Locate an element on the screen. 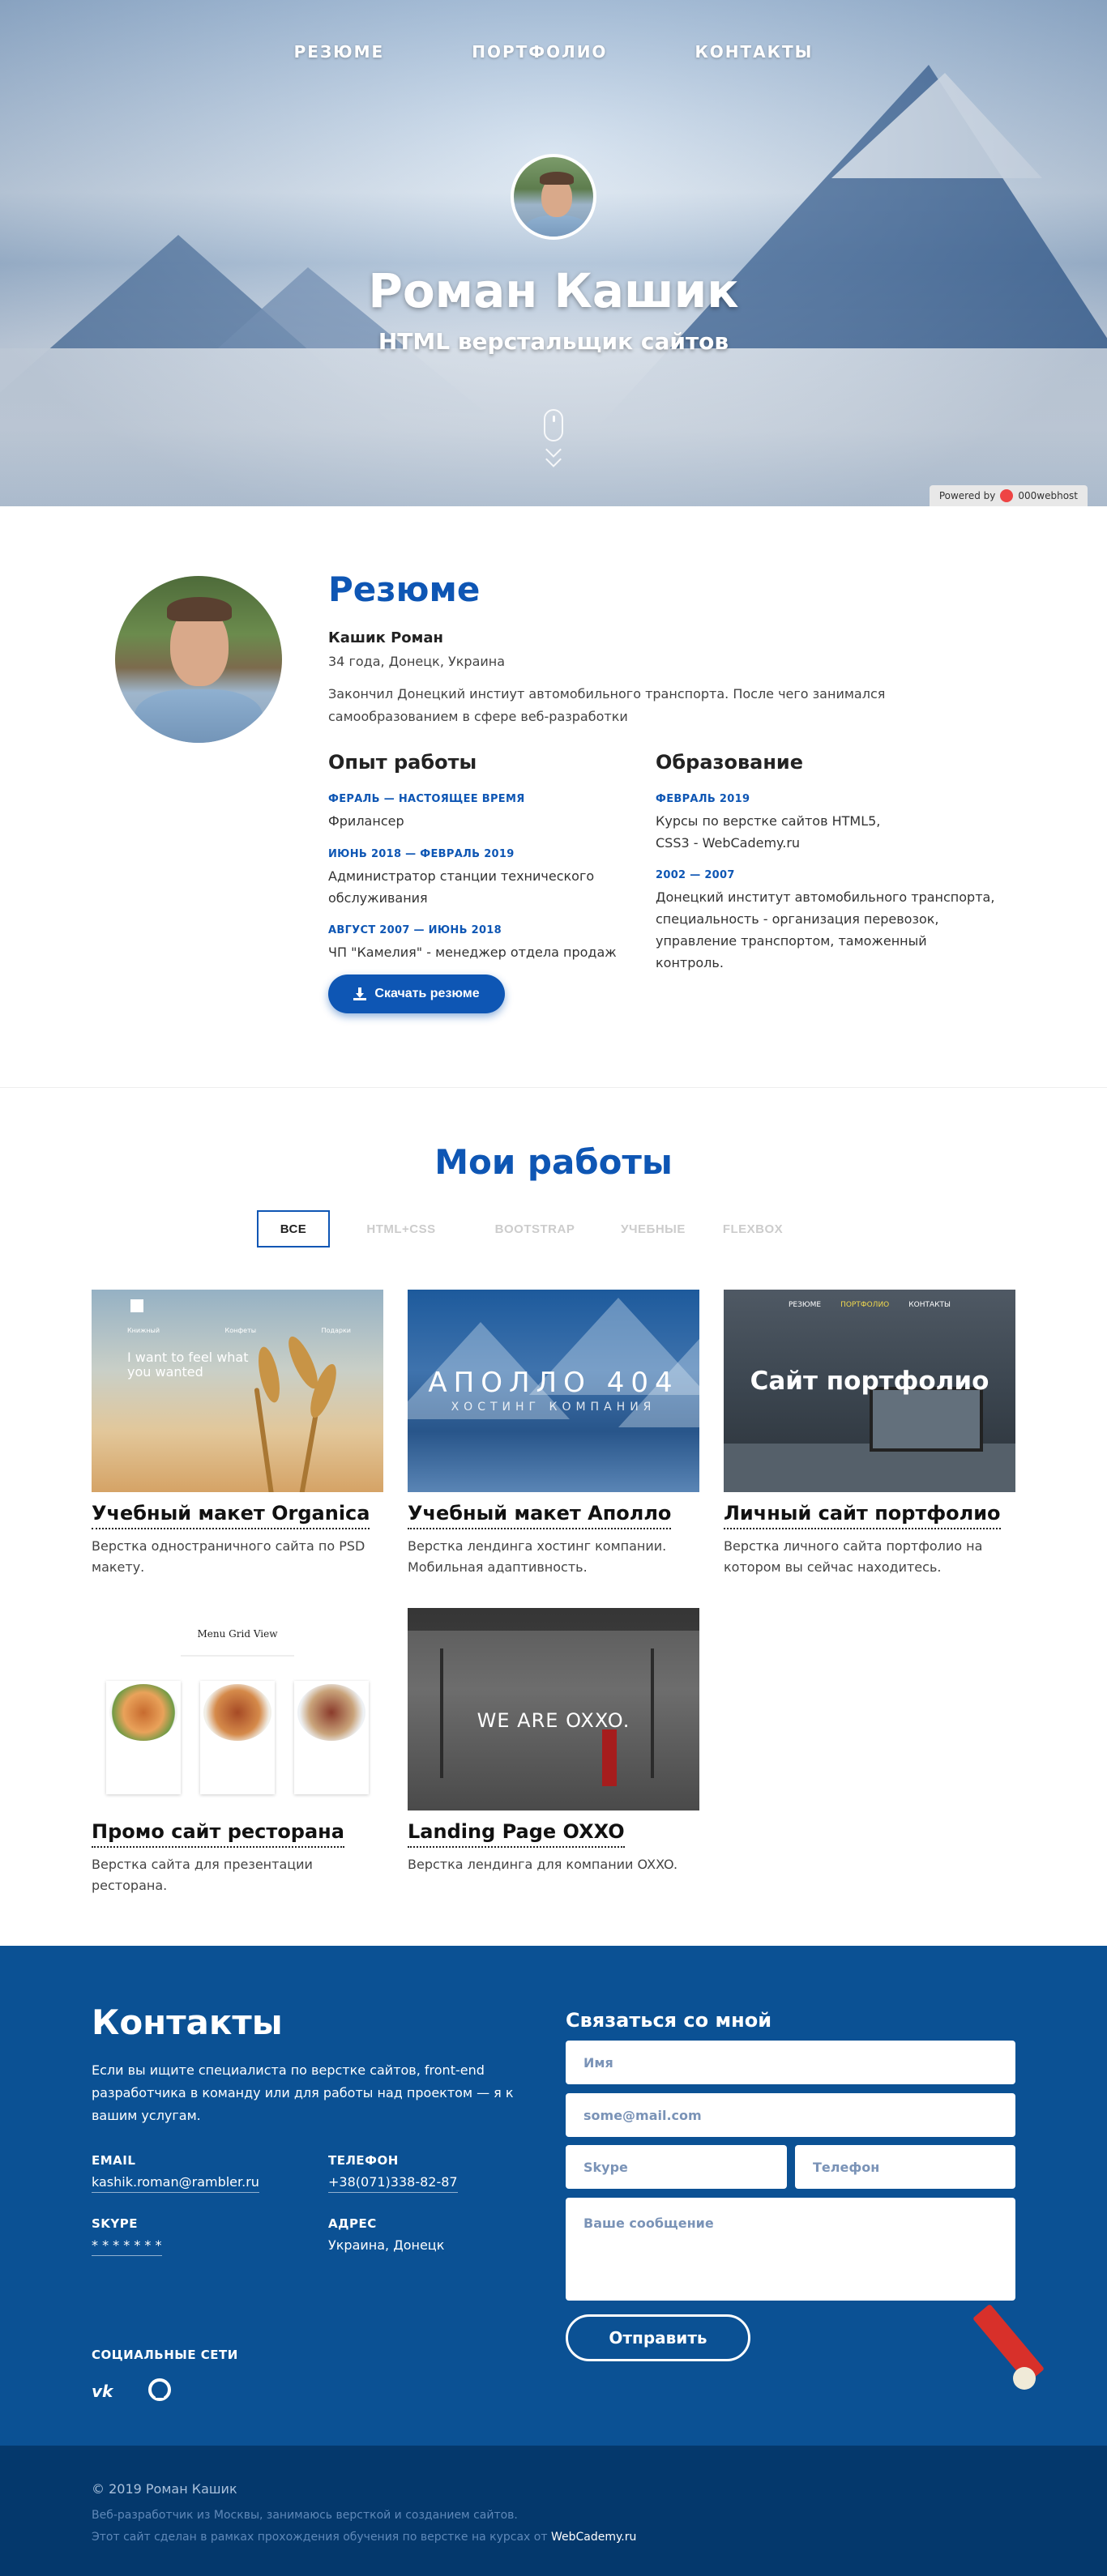 The height and width of the screenshot is (2576, 1107). github-icon is located at coordinates (159, 2390).